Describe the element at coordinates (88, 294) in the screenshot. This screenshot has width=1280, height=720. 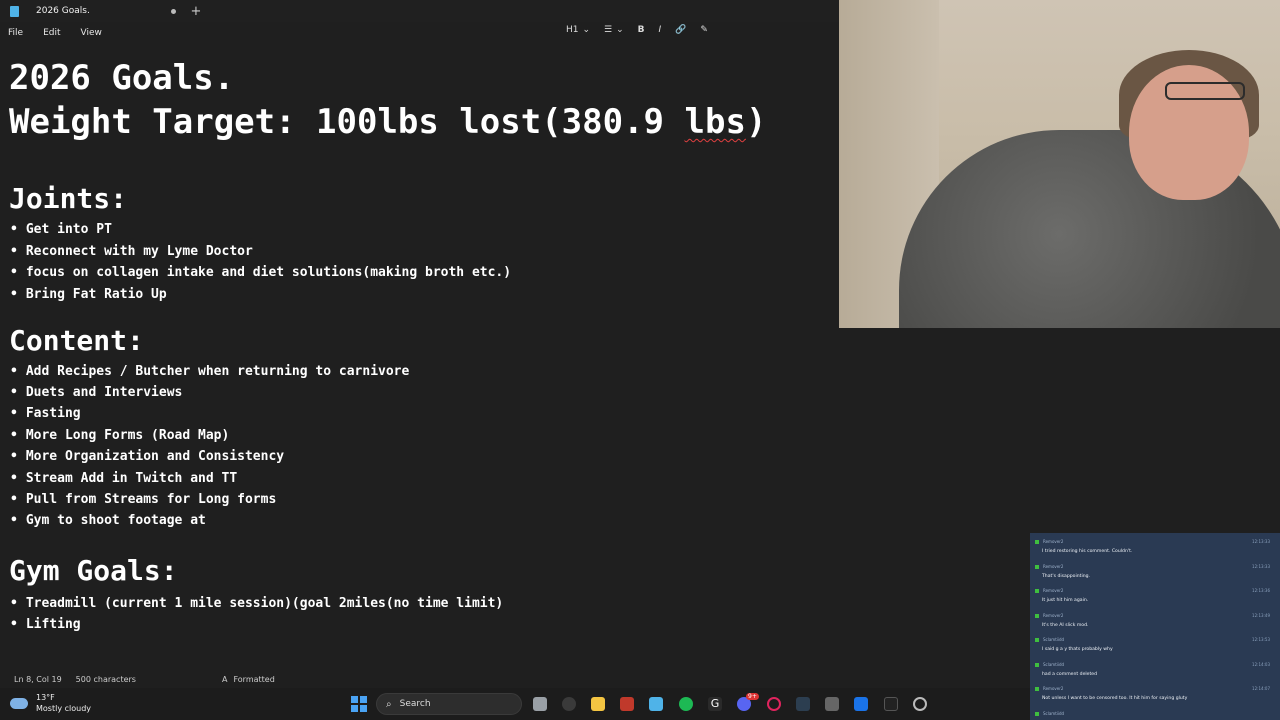
I see `list-item: Bring Fat Ratio Up` at that location.